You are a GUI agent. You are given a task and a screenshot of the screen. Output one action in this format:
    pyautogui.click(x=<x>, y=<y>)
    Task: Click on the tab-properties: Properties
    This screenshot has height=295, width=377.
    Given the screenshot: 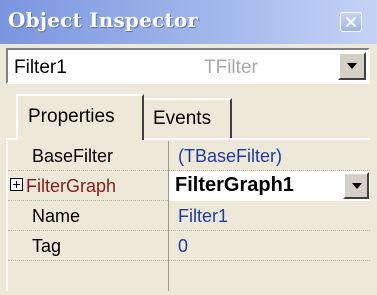 What is the action you would take?
    pyautogui.click(x=80, y=117)
    